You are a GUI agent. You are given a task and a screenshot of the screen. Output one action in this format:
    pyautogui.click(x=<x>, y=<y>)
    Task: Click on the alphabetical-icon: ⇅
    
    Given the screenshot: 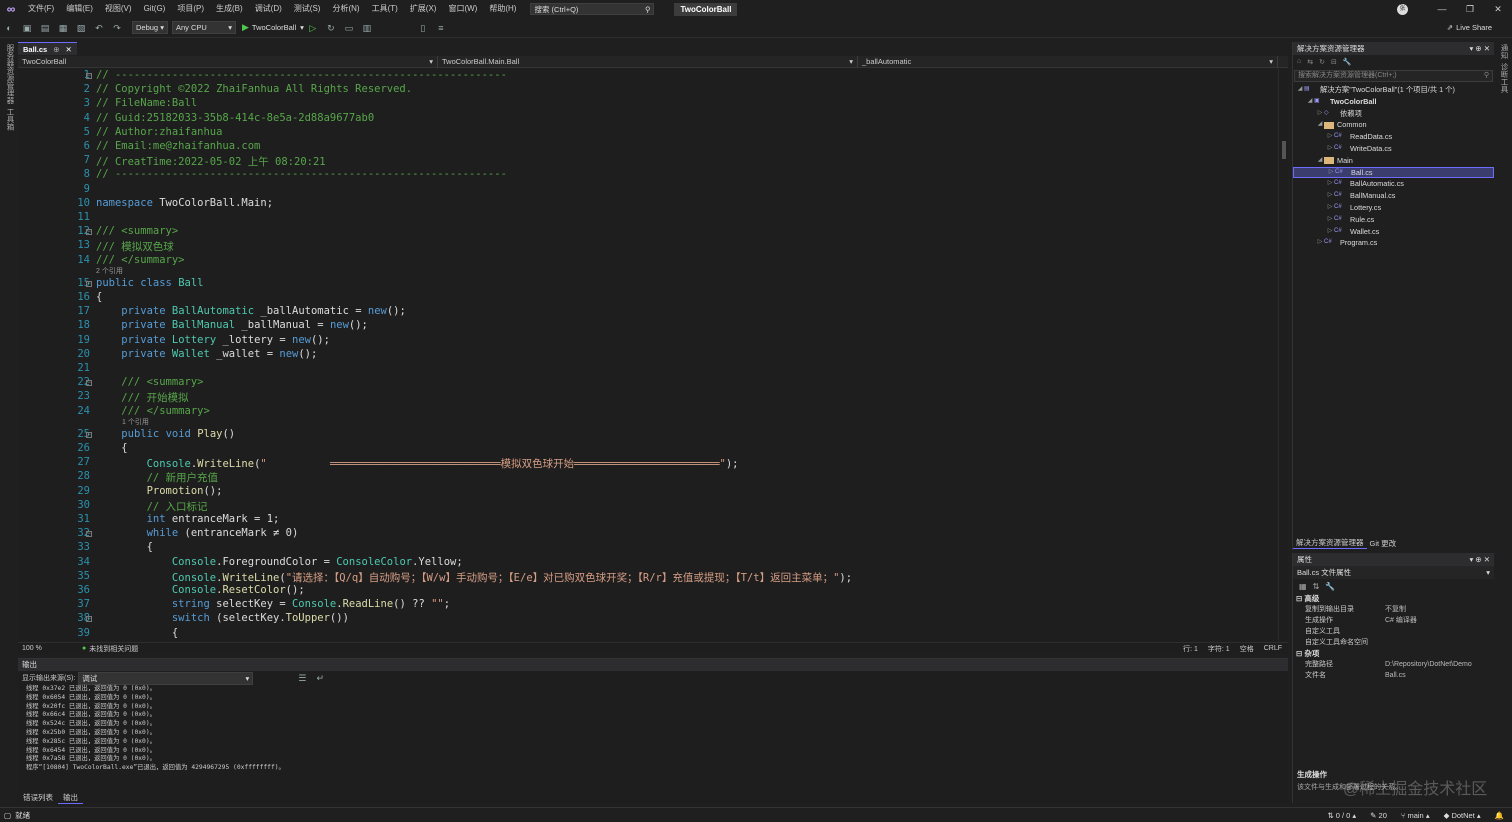 What is the action you would take?
    pyautogui.click(x=1316, y=586)
    